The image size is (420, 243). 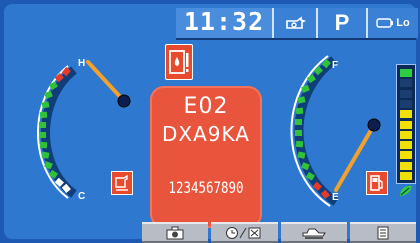 I want to click on clock-calendar-softkey, so click(x=244, y=232).